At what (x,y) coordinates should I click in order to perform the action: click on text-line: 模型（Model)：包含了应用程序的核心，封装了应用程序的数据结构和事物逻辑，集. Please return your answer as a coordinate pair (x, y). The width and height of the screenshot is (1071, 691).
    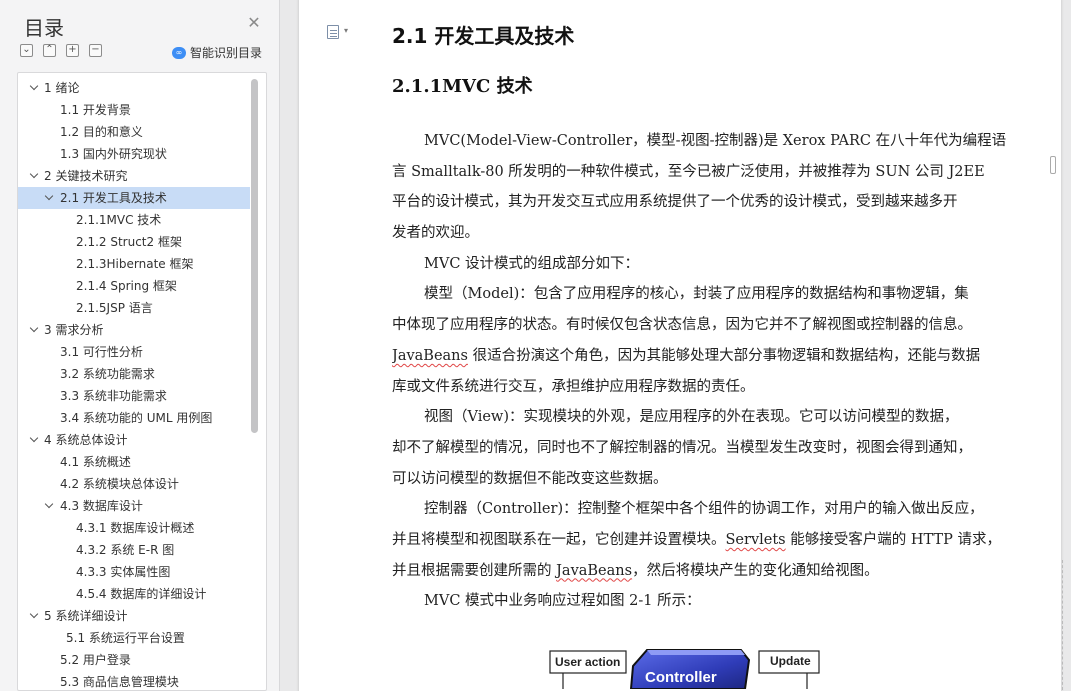
    Looking at the image, I should click on (705, 294).